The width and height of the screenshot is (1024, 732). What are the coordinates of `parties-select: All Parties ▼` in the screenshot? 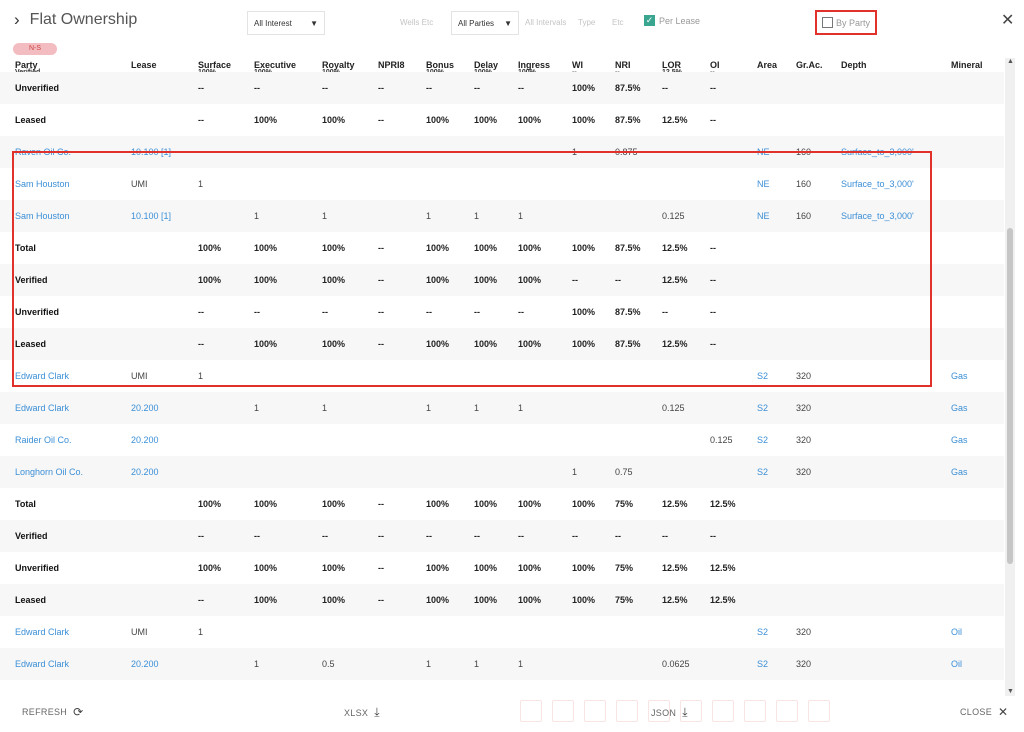 It's located at (485, 23).